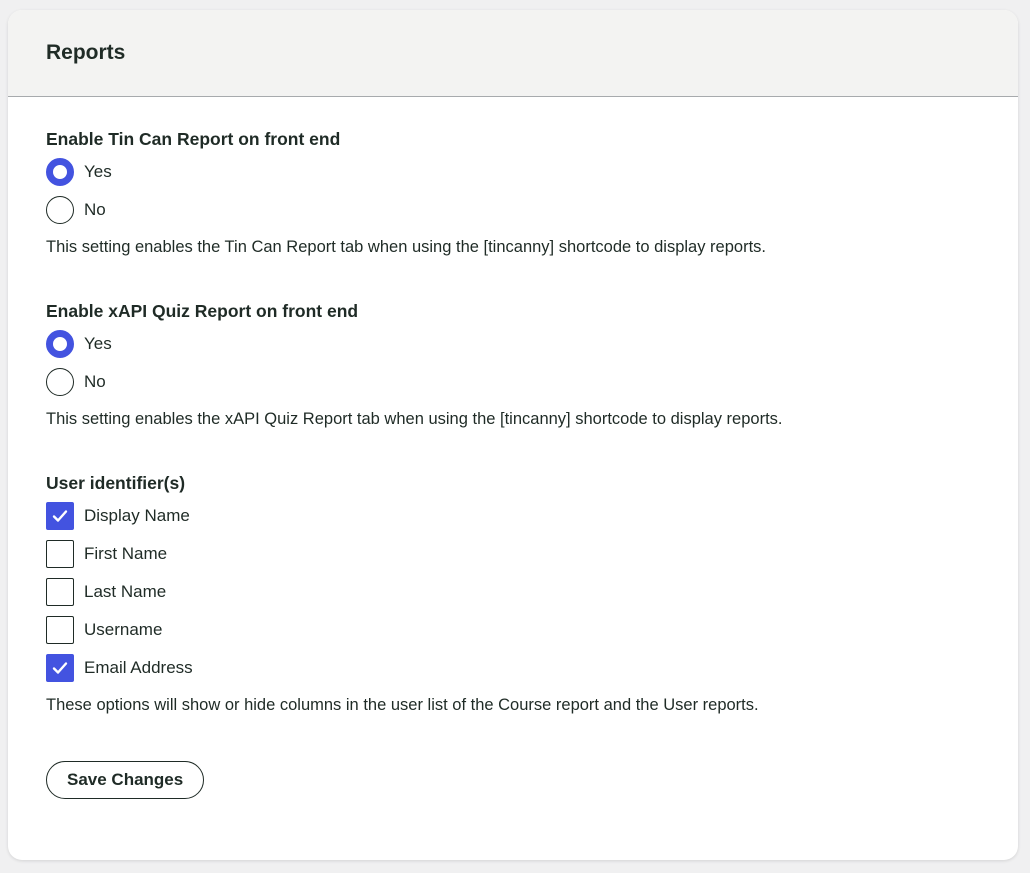 This screenshot has width=1030, height=873. Describe the element at coordinates (513, 172) in the screenshot. I see `tincan-yes-option: Yes` at that location.